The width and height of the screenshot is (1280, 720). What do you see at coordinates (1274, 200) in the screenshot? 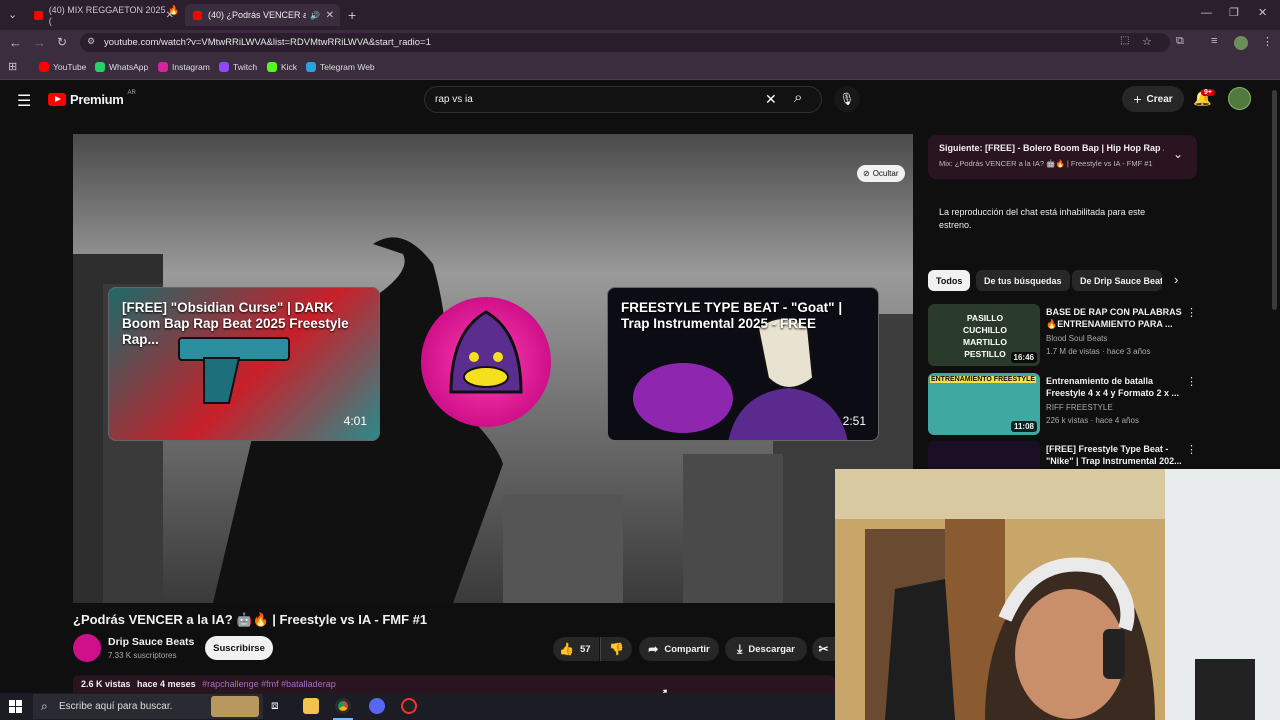
I see `page-scrollbar` at bounding box center [1274, 200].